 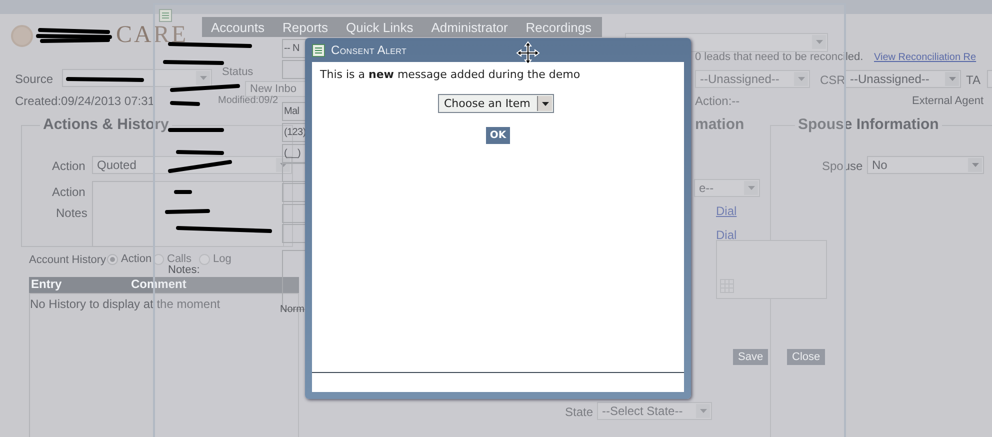 I want to click on field-label: Norm, so click(x=292, y=309).